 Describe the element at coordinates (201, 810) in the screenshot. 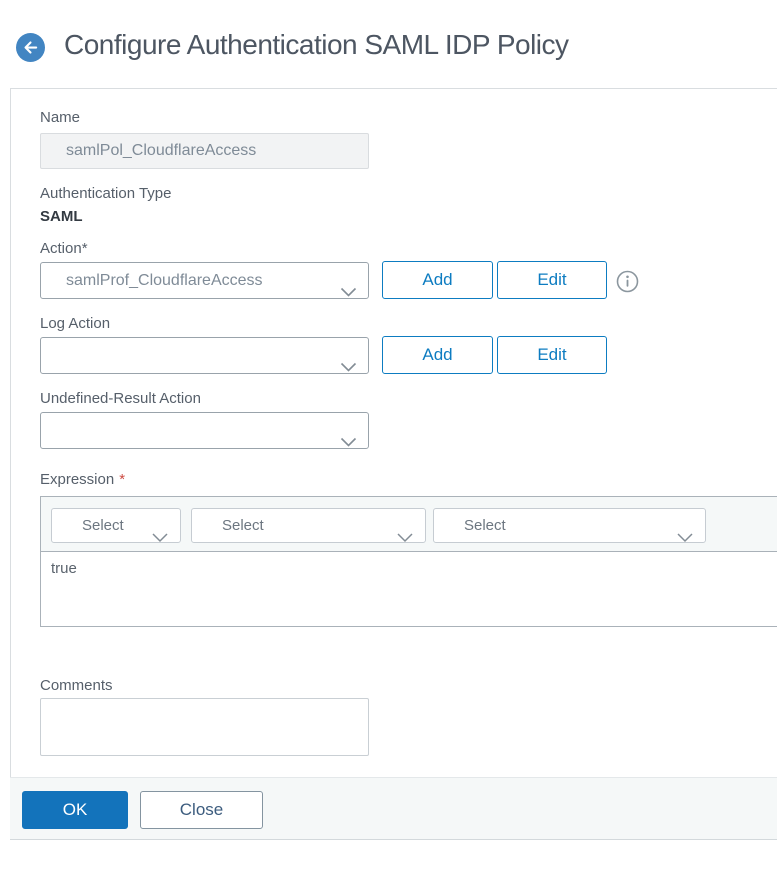

I see `close-button: Close` at that location.